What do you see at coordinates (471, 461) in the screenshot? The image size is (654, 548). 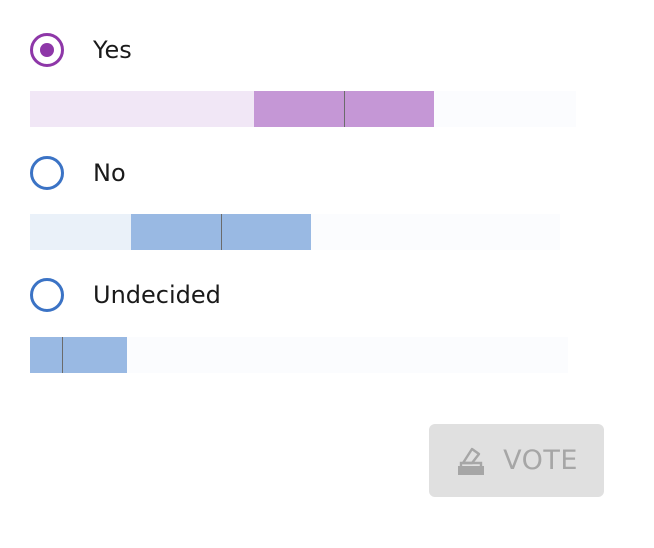 I see `ballot-box-icon` at bounding box center [471, 461].